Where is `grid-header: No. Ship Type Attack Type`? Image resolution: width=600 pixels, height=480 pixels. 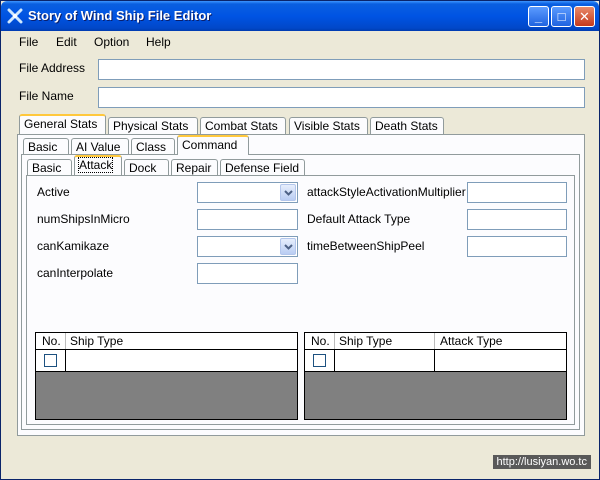 grid-header: No. Ship Type Attack Type is located at coordinates (435, 341).